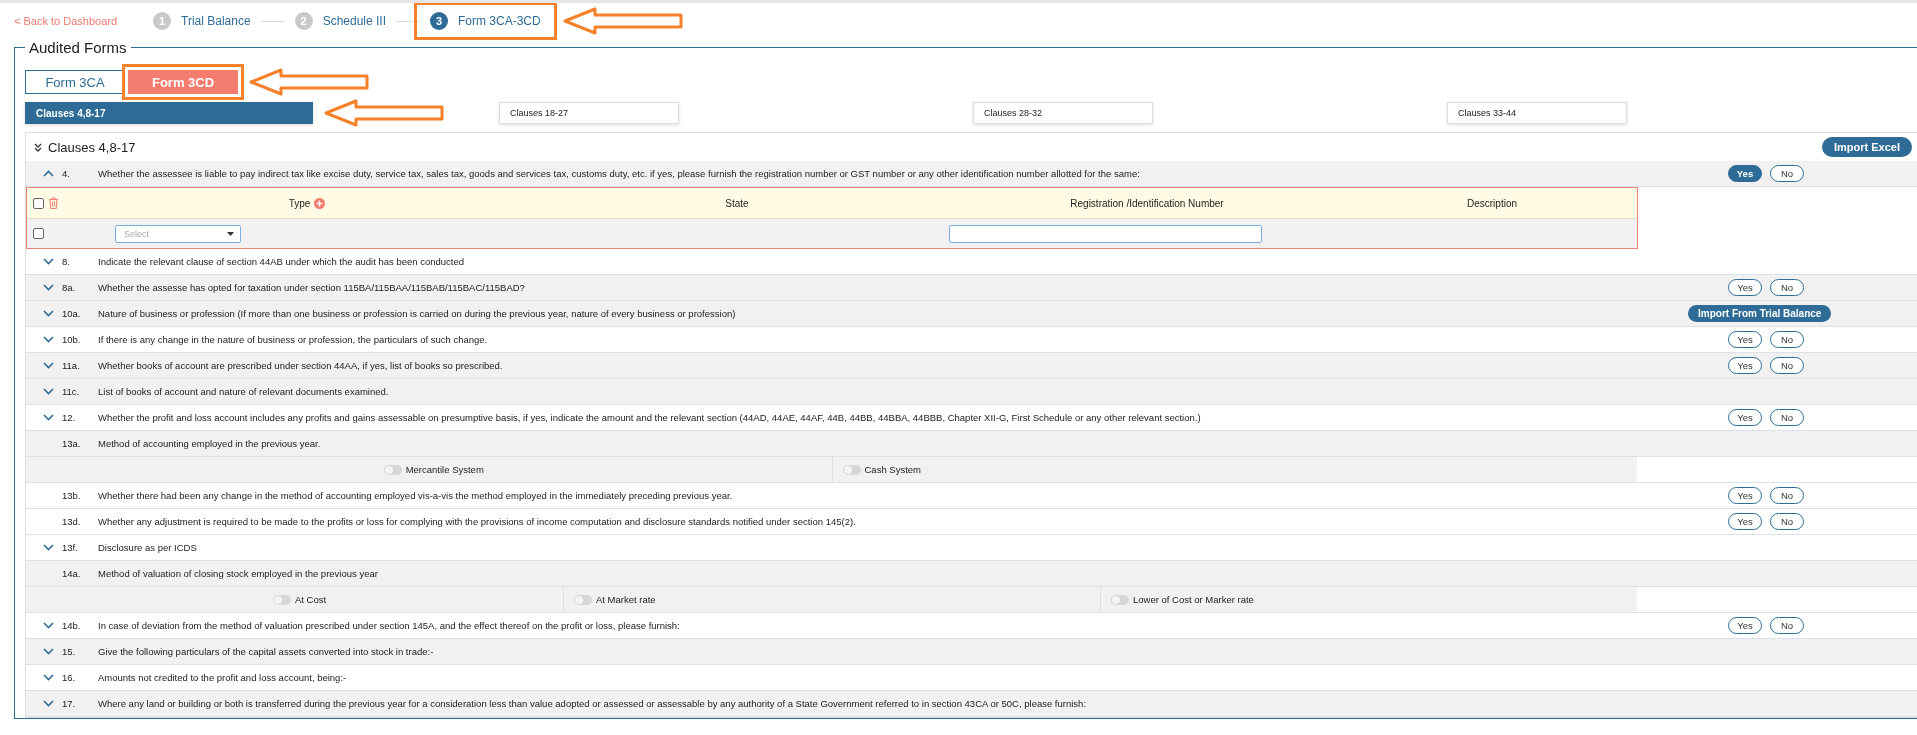 This screenshot has height=735, width=1917. Describe the element at coordinates (299, 203) in the screenshot. I see `column-header: Type` at that location.